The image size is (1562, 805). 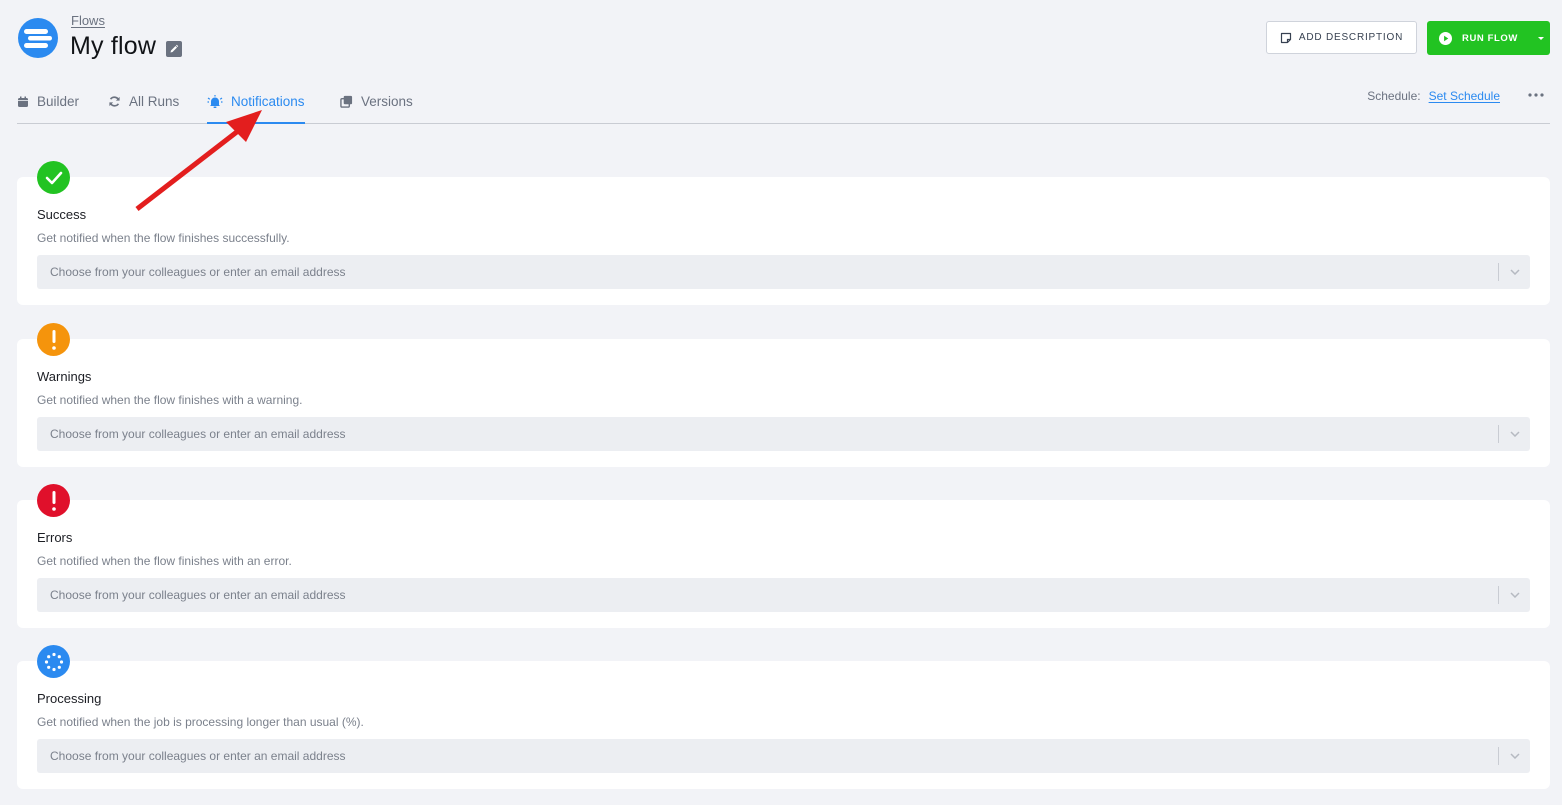 What do you see at coordinates (346, 101) in the screenshot?
I see `copy-icon` at bounding box center [346, 101].